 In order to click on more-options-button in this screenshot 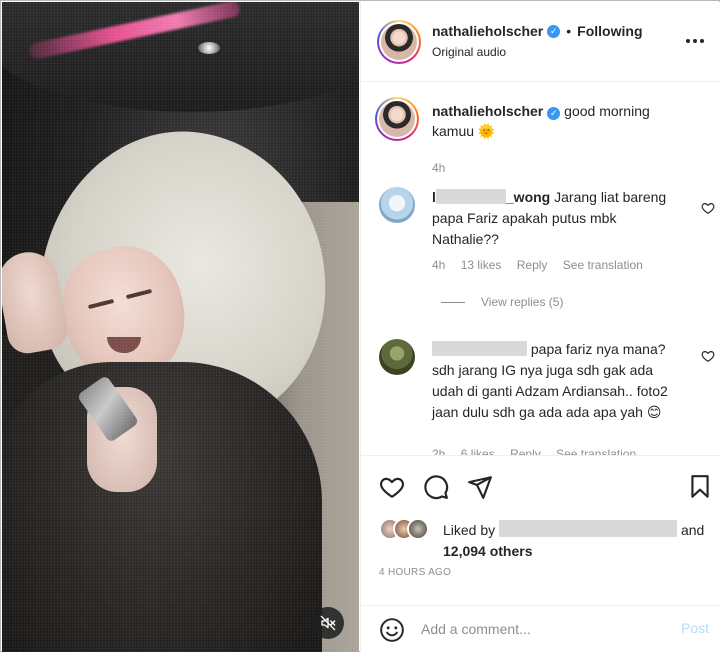, I will do `click(695, 38)`.